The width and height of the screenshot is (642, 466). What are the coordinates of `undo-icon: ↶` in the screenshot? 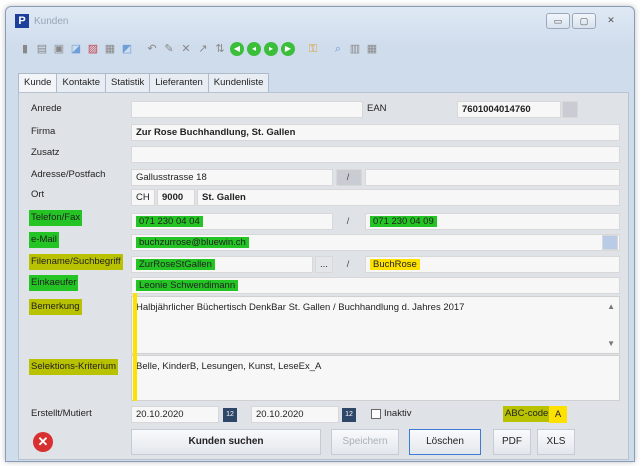 It's located at (152, 49).